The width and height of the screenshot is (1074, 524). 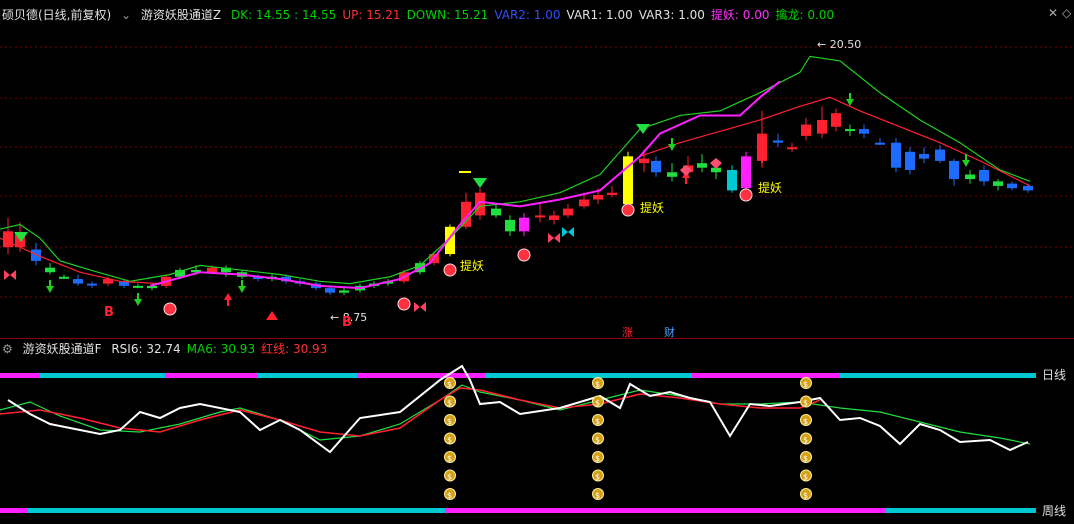 I want to click on lower-value-2: 红线: 30.93, so click(x=294, y=349).